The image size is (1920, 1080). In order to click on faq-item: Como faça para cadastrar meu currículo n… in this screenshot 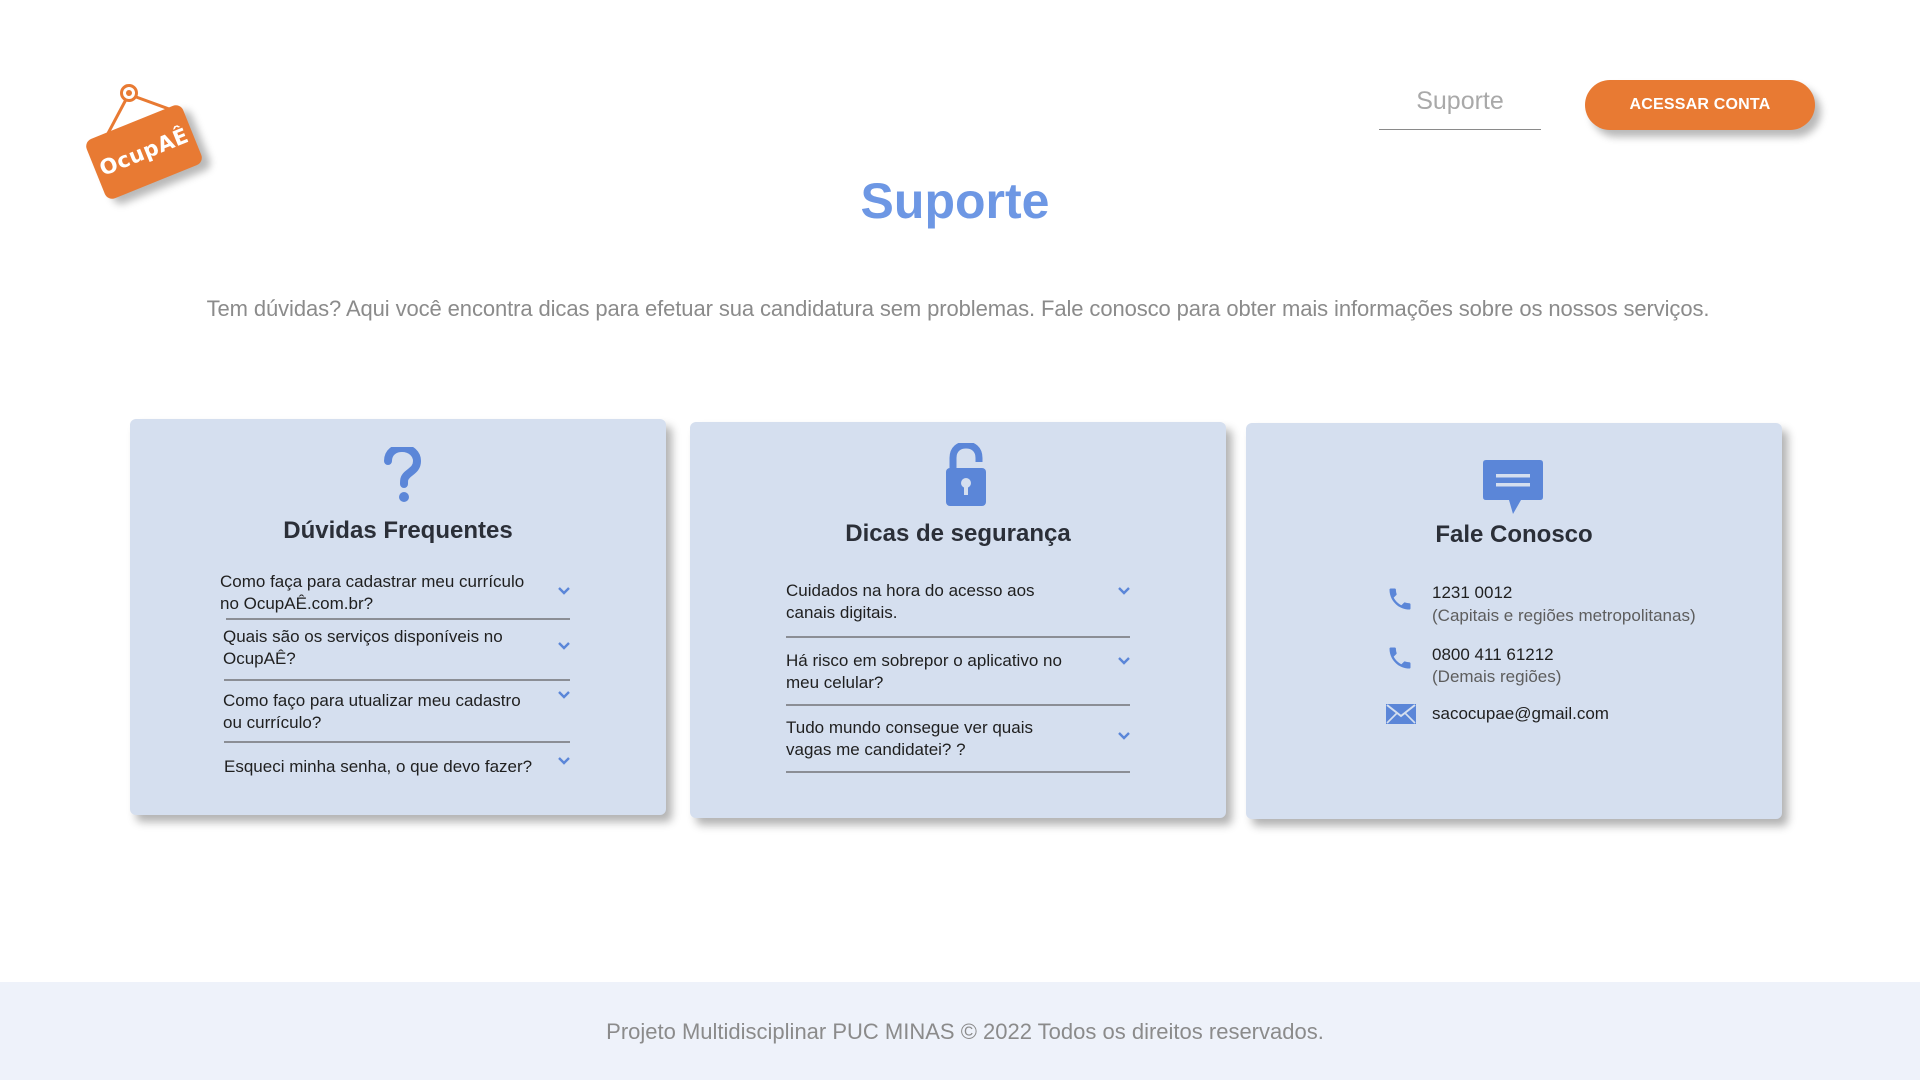, I will do `click(397, 593)`.